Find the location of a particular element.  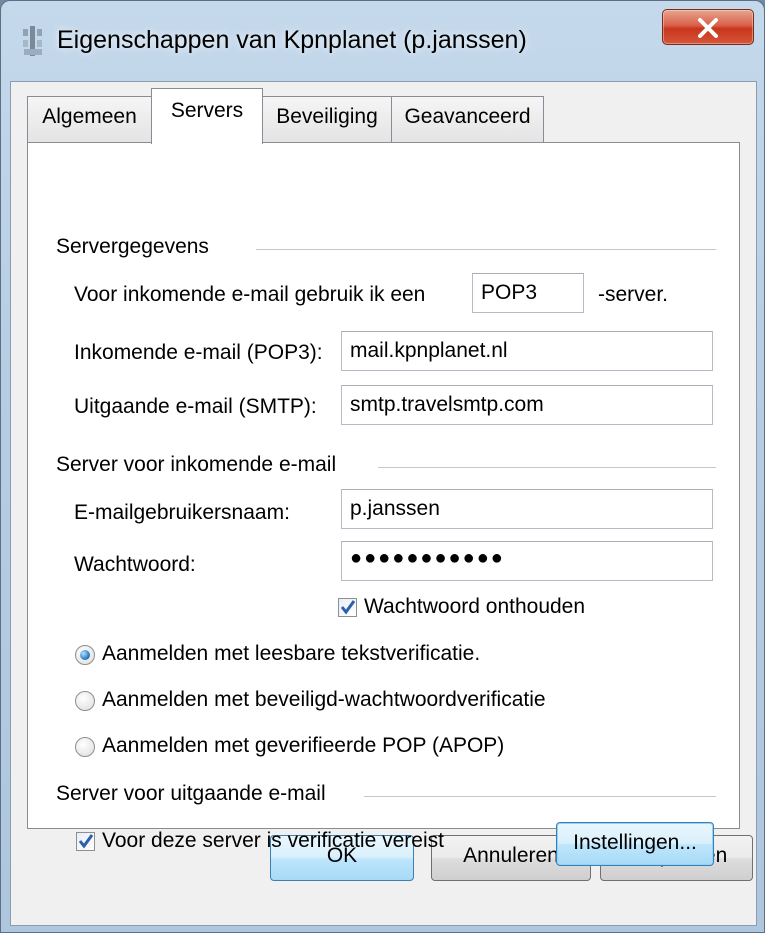

remember-password-checkbox is located at coordinates (347, 607).